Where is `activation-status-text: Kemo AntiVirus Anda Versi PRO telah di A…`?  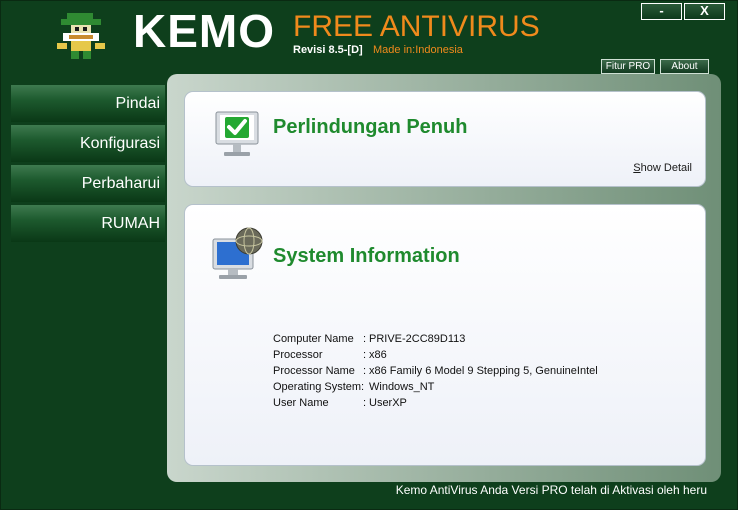 activation-status-text: Kemo AntiVirus Anda Versi PRO telah di A… is located at coordinates (551, 490).